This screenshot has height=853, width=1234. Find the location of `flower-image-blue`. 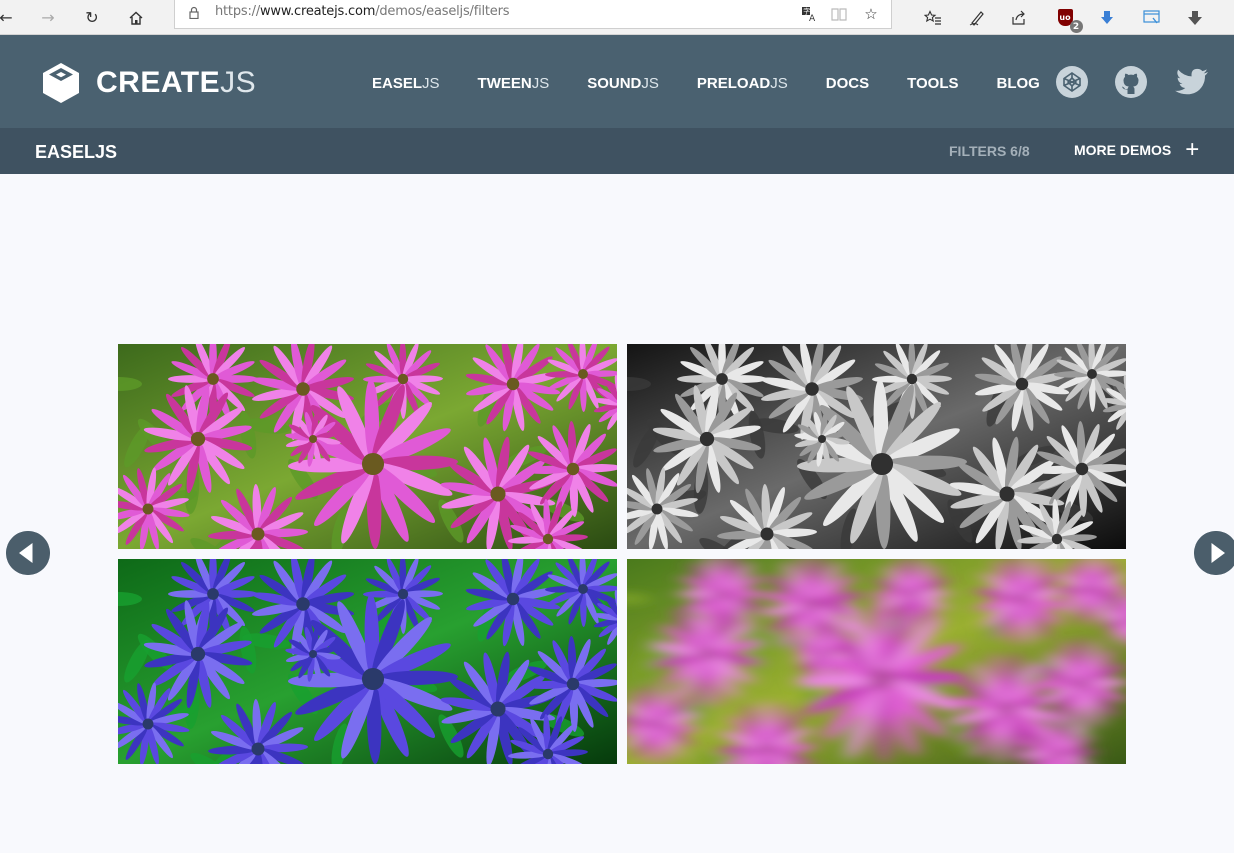

flower-image-blue is located at coordinates (367, 661).